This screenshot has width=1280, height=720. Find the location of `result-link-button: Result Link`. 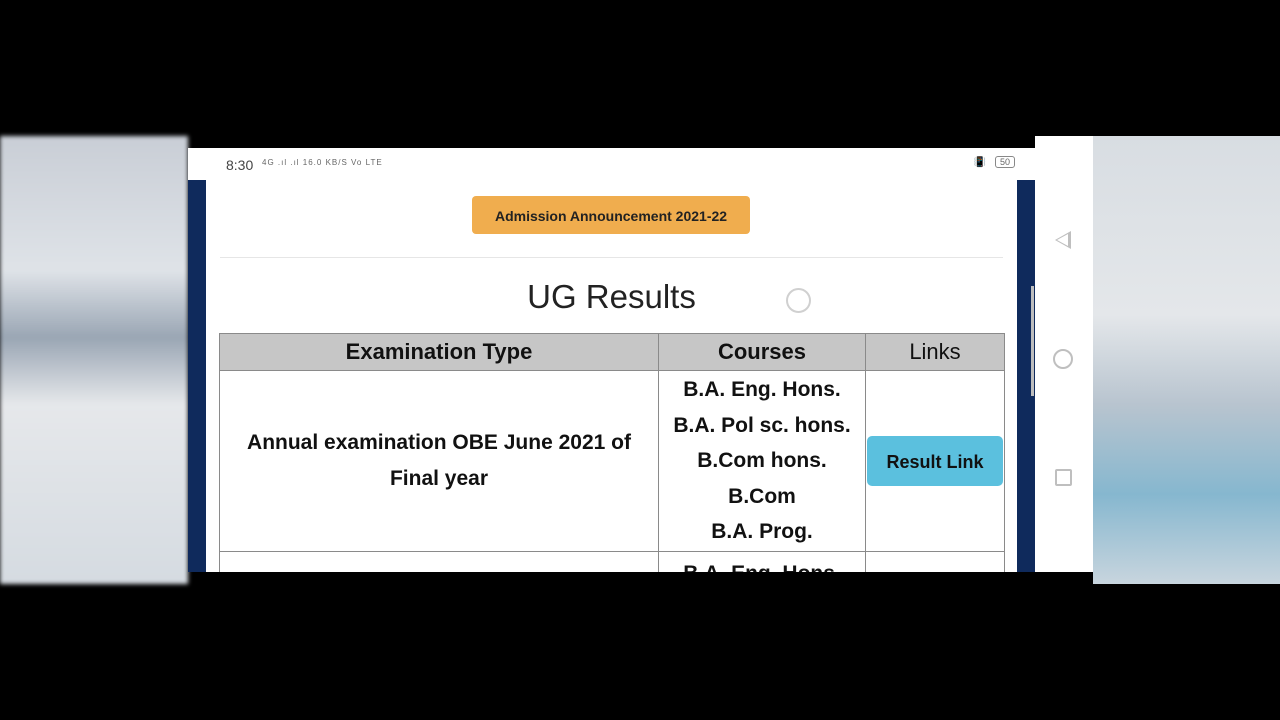

result-link-button: Result Link is located at coordinates (935, 460).